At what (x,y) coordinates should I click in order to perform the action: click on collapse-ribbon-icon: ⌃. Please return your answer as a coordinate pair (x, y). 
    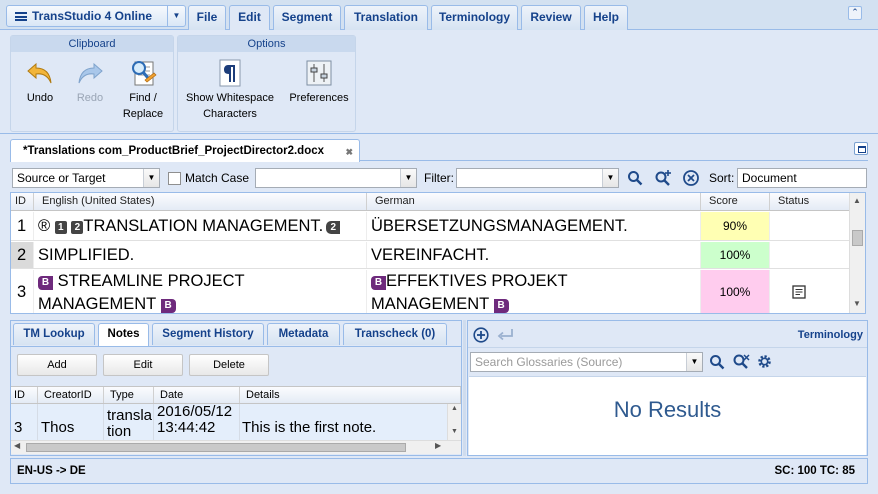
    Looking at the image, I should click on (855, 13).